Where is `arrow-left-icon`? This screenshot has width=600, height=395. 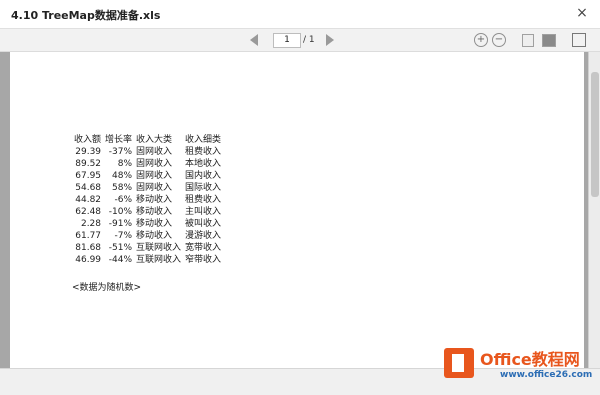 arrow-left-icon is located at coordinates (254, 40).